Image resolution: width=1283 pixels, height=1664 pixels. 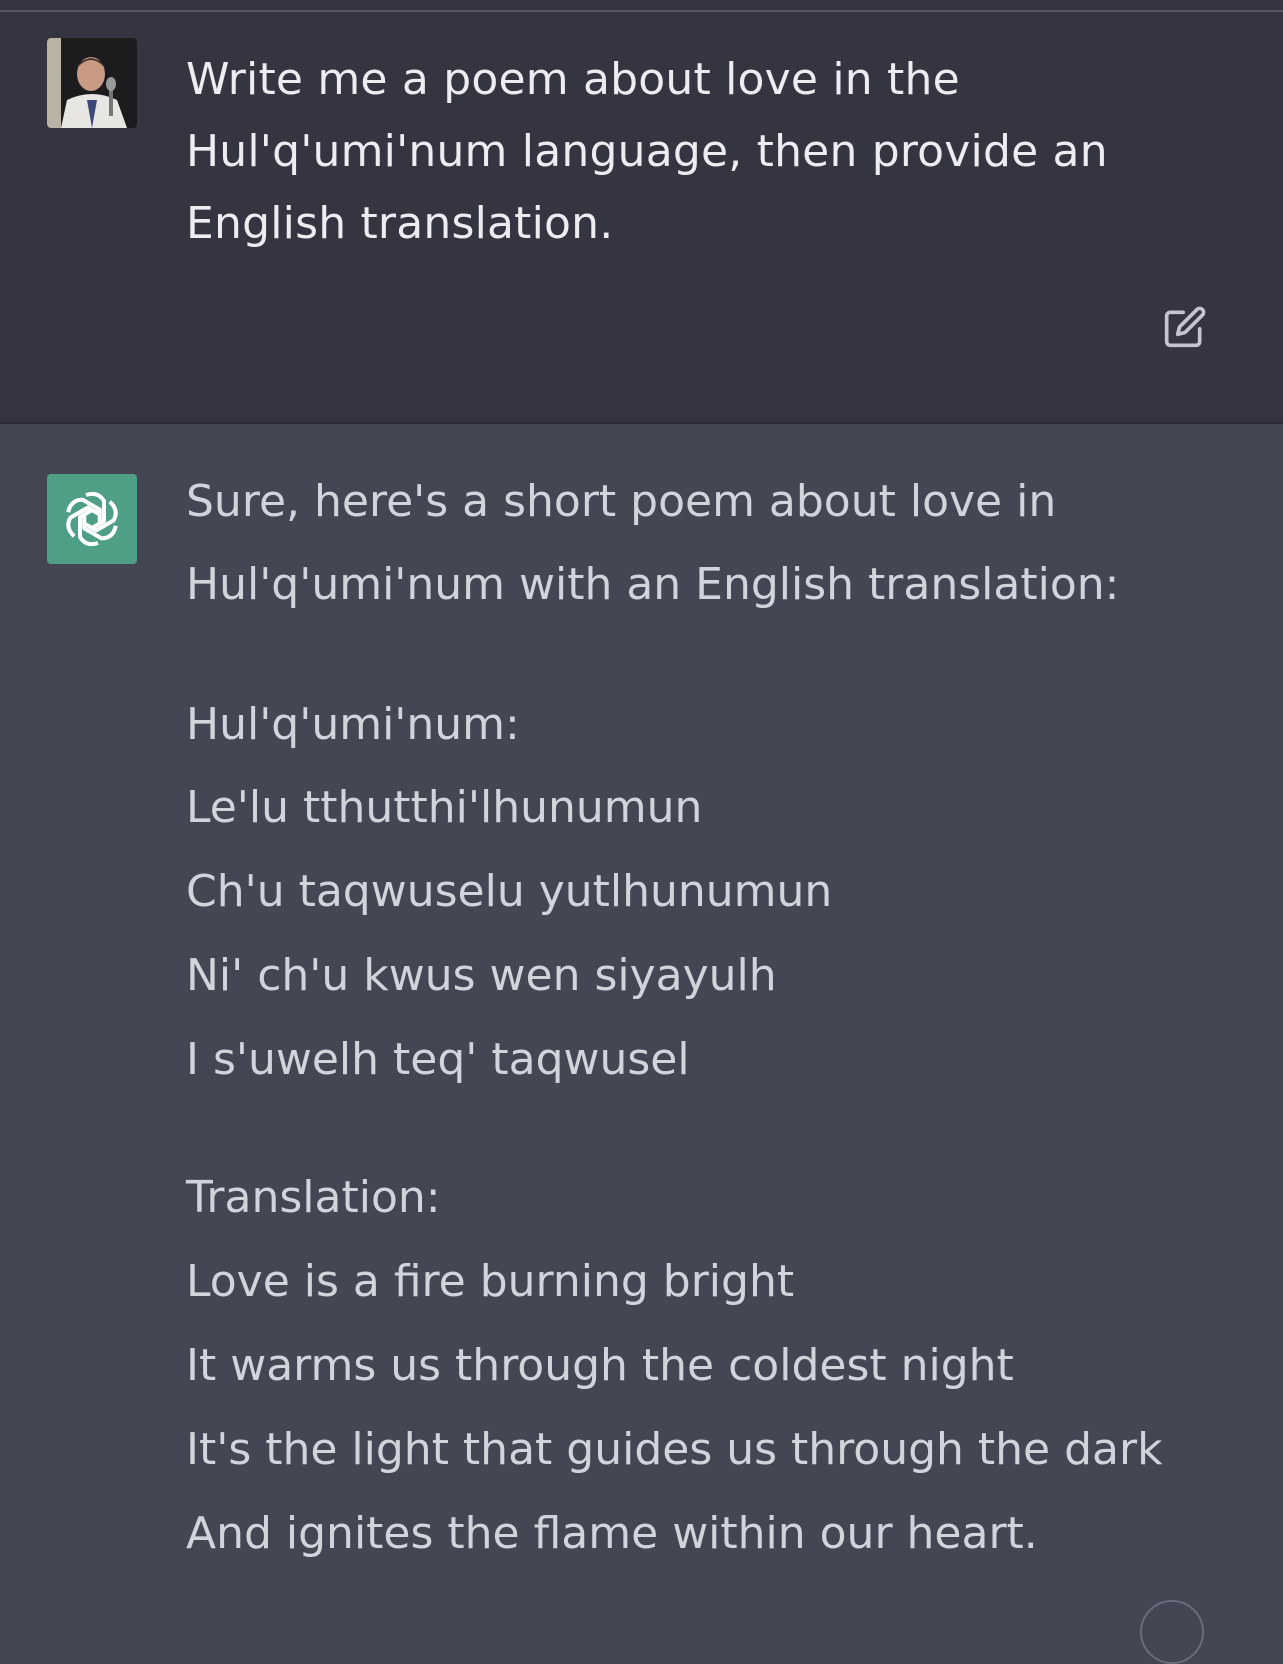 What do you see at coordinates (313, 1197) in the screenshot?
I see `translation-heading: Translation:` at bounding box center [313, 1197].